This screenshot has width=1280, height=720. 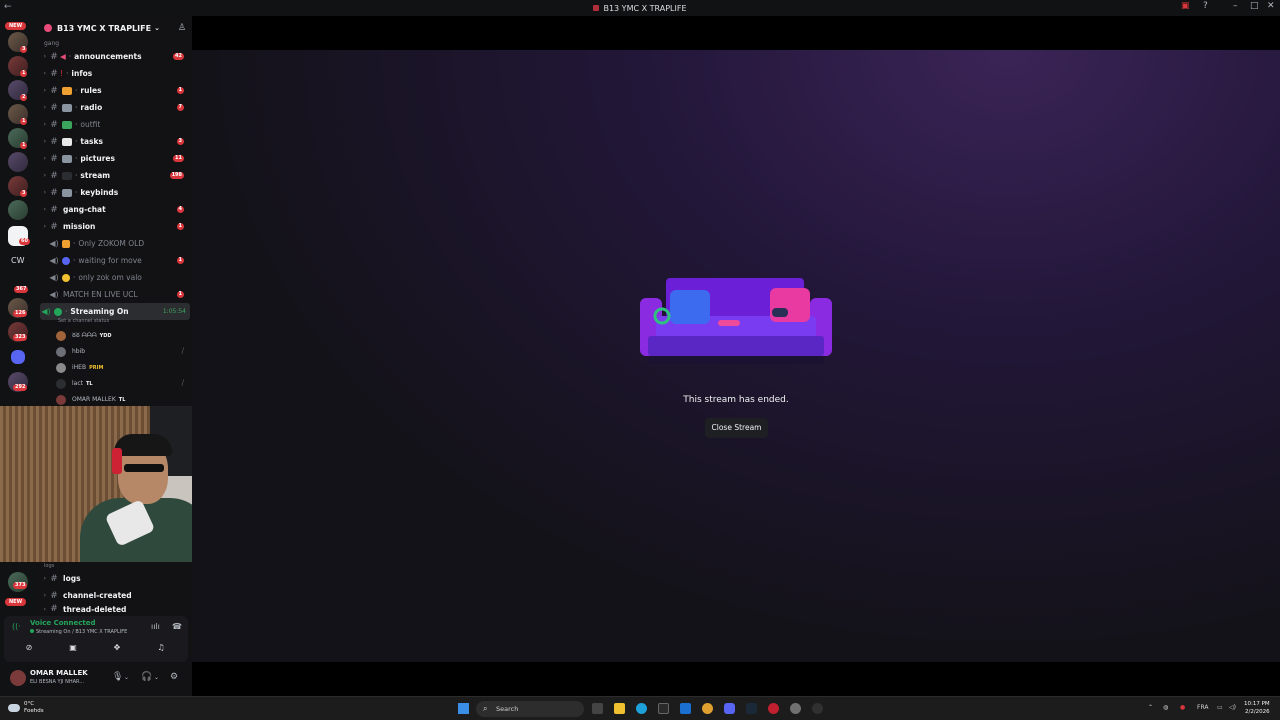 I want to click on channel-item: › # · radio 7, so click(x=114, y=107).